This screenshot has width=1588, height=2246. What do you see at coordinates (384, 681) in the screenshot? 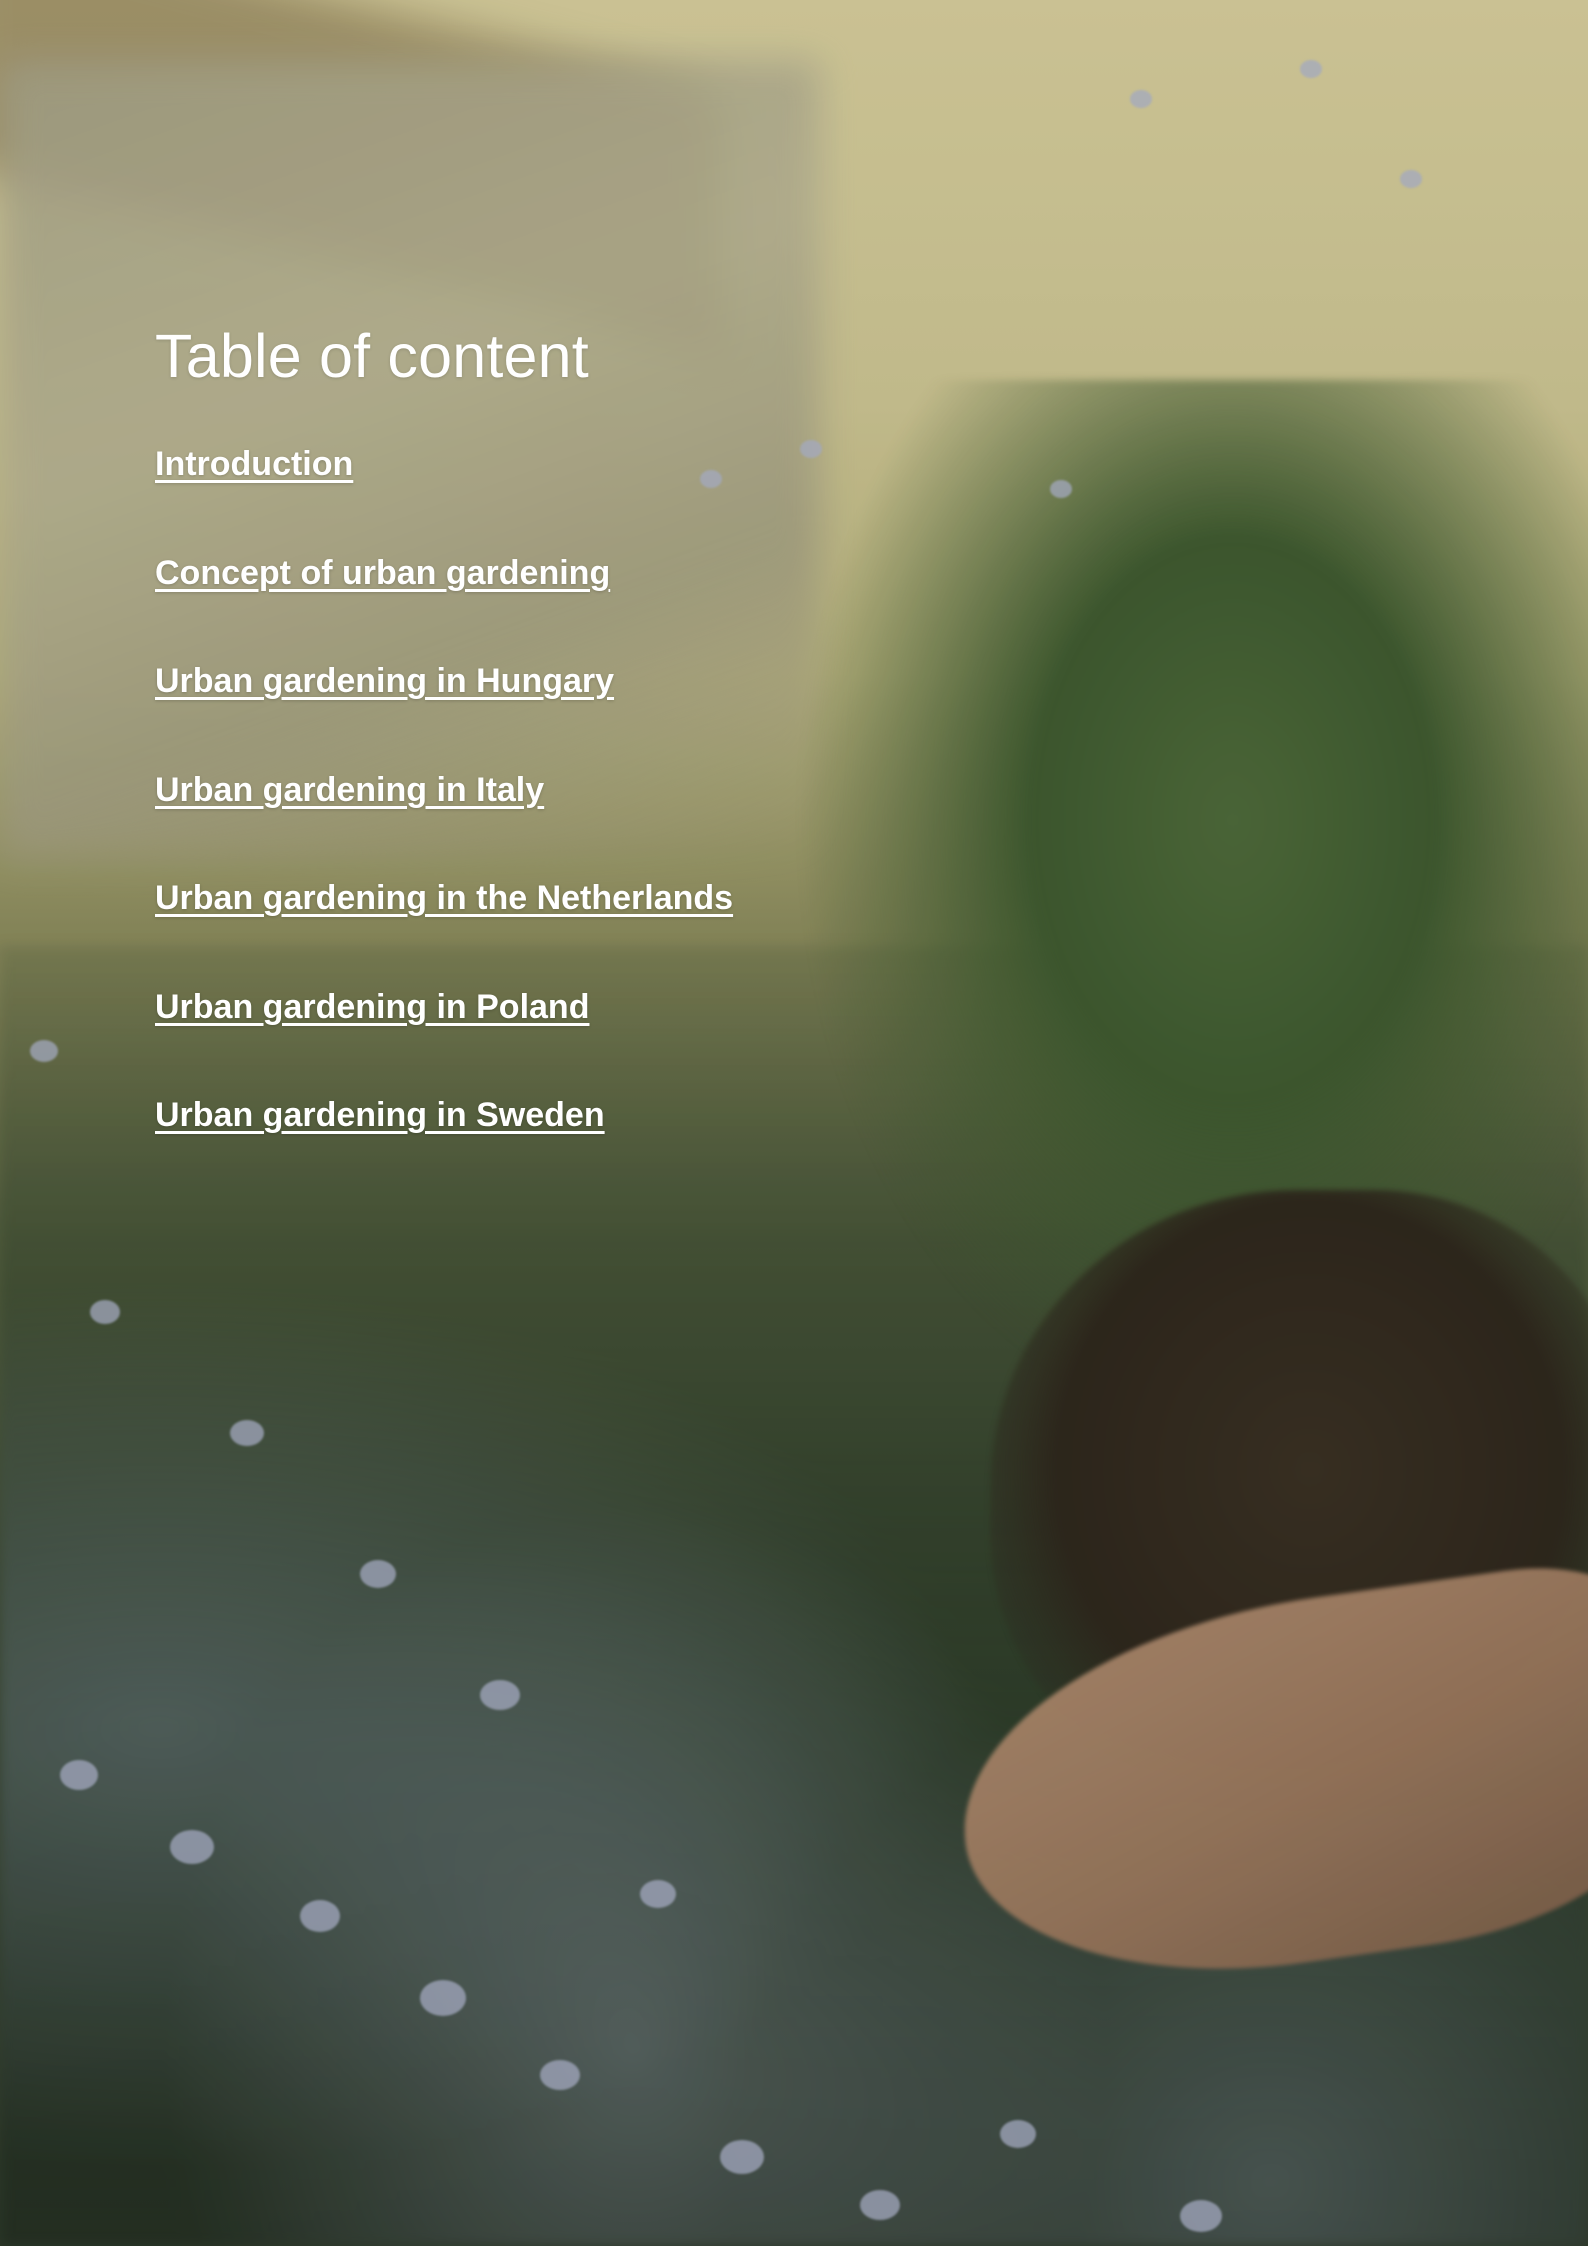
I see `toc-link-hungary: Urban gardening in Hungary` at bounding box center [384, 681].